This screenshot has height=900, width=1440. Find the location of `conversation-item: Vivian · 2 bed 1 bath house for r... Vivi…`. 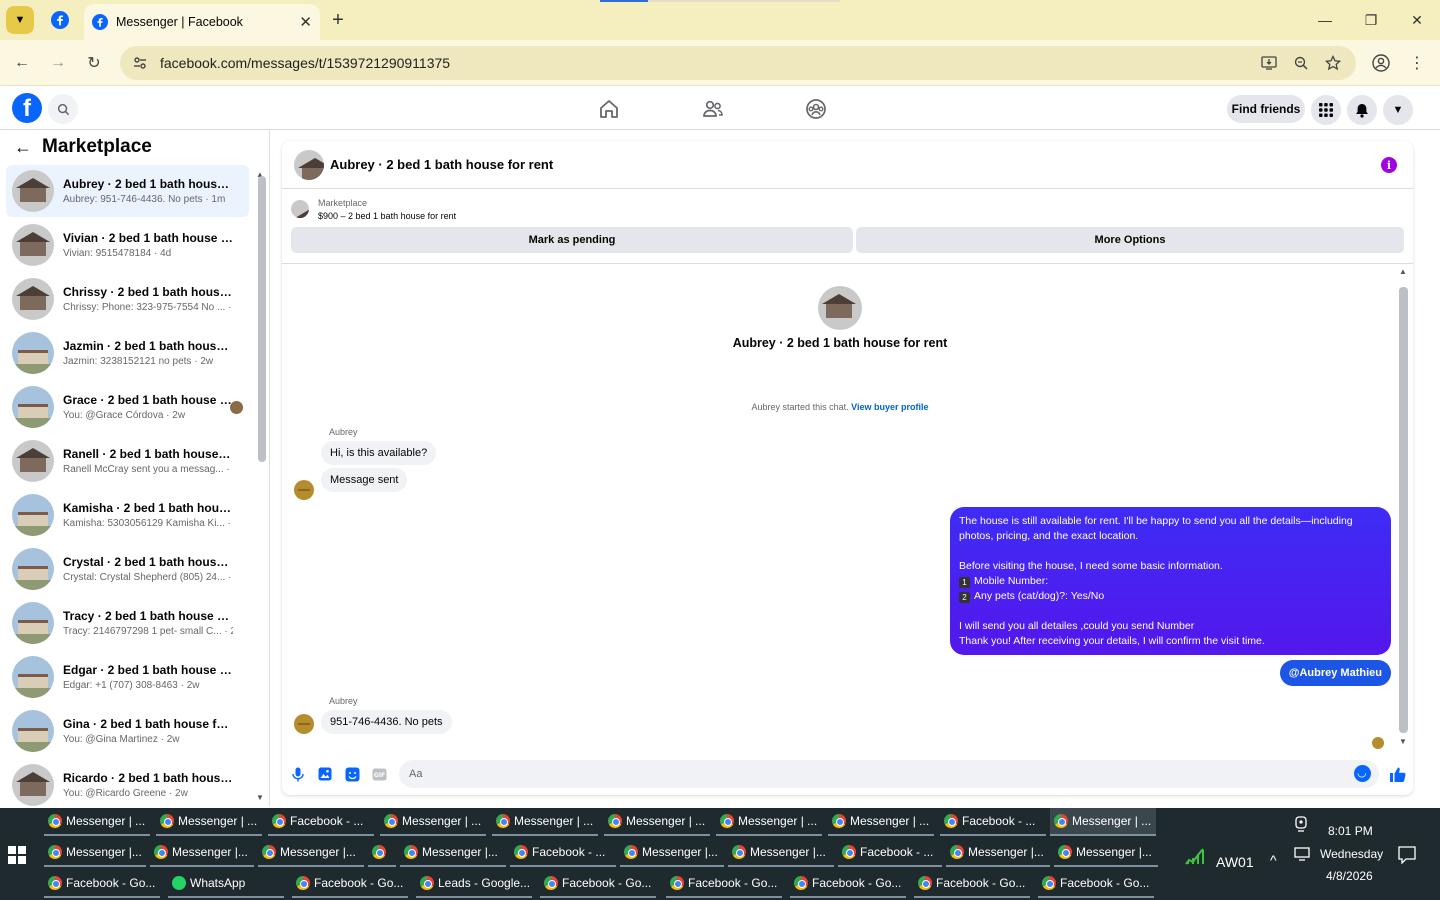

conversation-item: Vivian · 2 bed 1 bath house for r... Vivi… is located at coordinates (127, 245).